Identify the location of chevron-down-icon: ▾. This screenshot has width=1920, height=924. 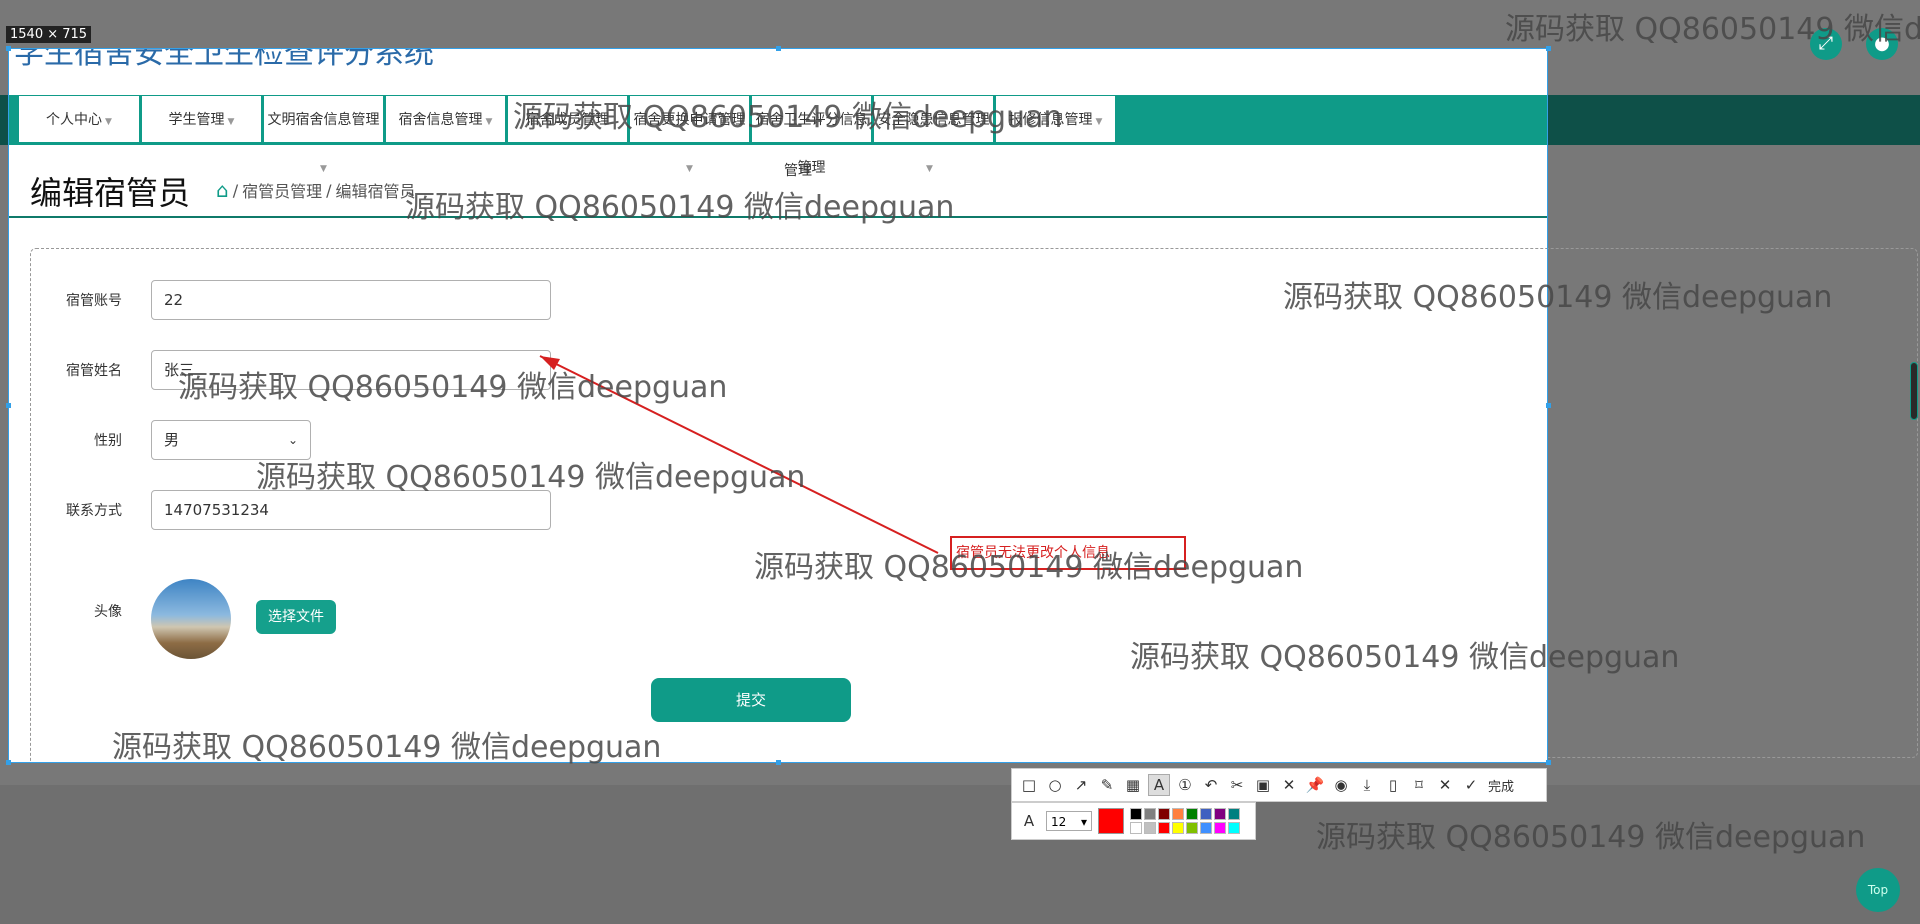
(1083, 822).